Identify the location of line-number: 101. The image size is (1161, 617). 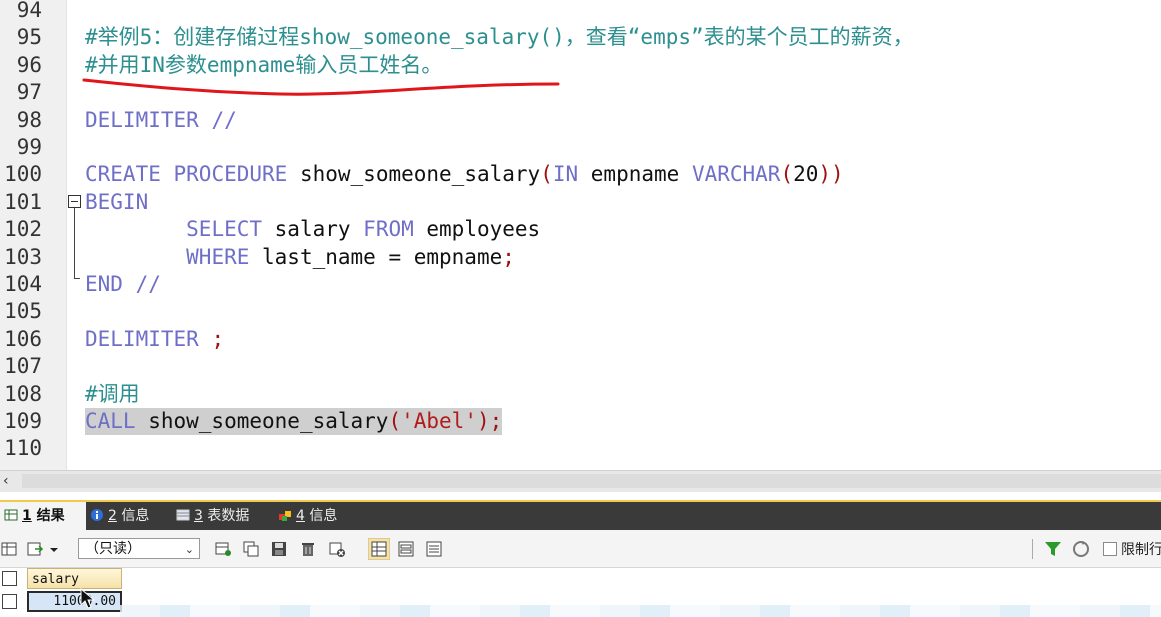
(23, 201).